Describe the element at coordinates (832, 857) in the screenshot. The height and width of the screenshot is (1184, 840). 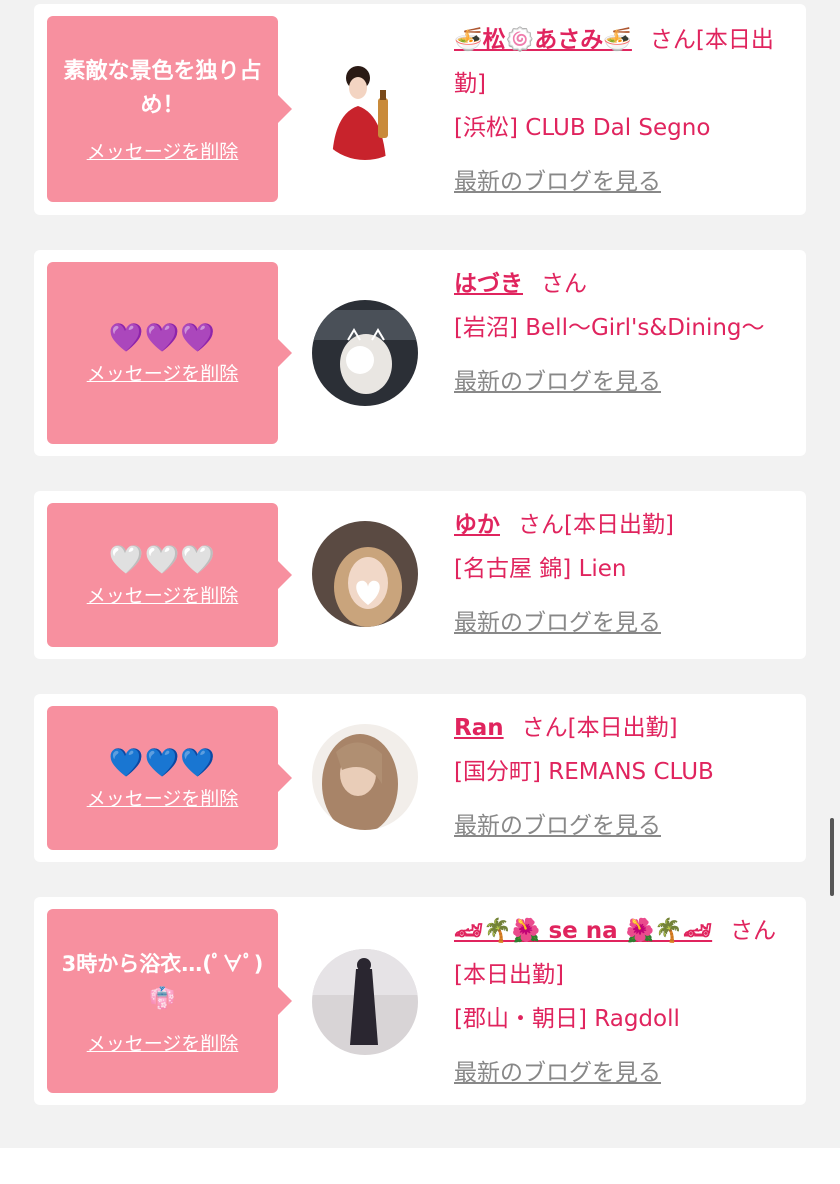
I see `scrollbar` at that location.